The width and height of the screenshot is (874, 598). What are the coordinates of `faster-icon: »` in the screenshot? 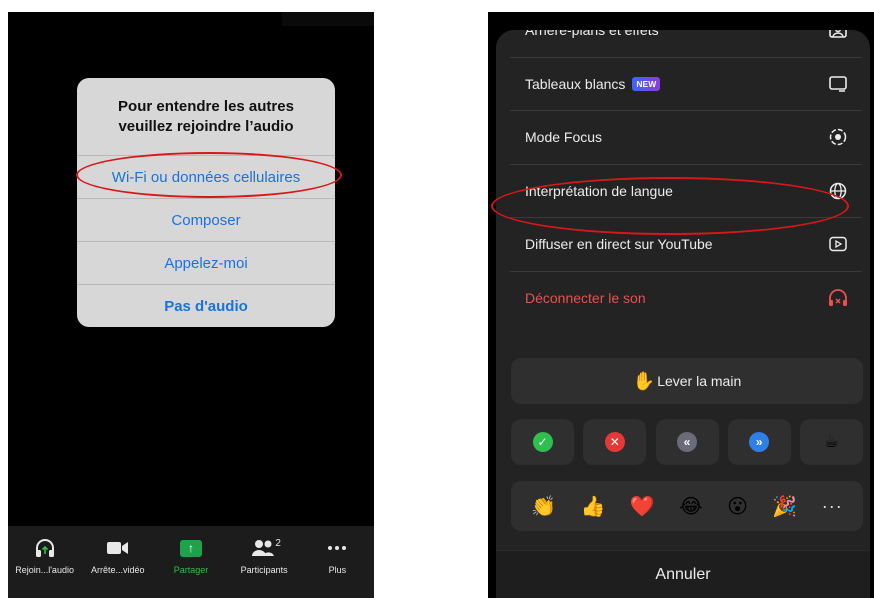 It's located at (759, 442).